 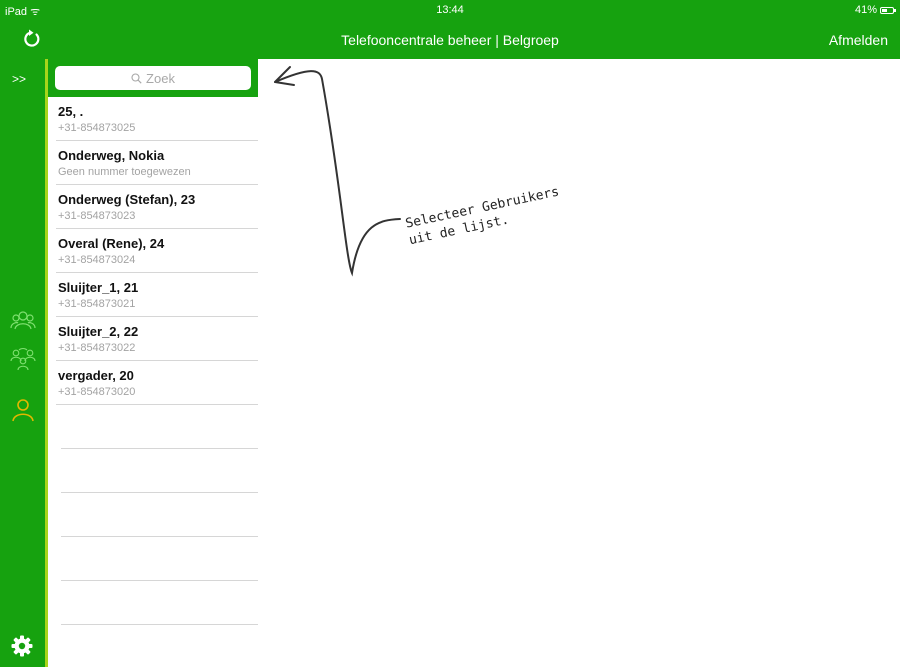 I want to click on clock: 13:44, so click(x=450, y=10).